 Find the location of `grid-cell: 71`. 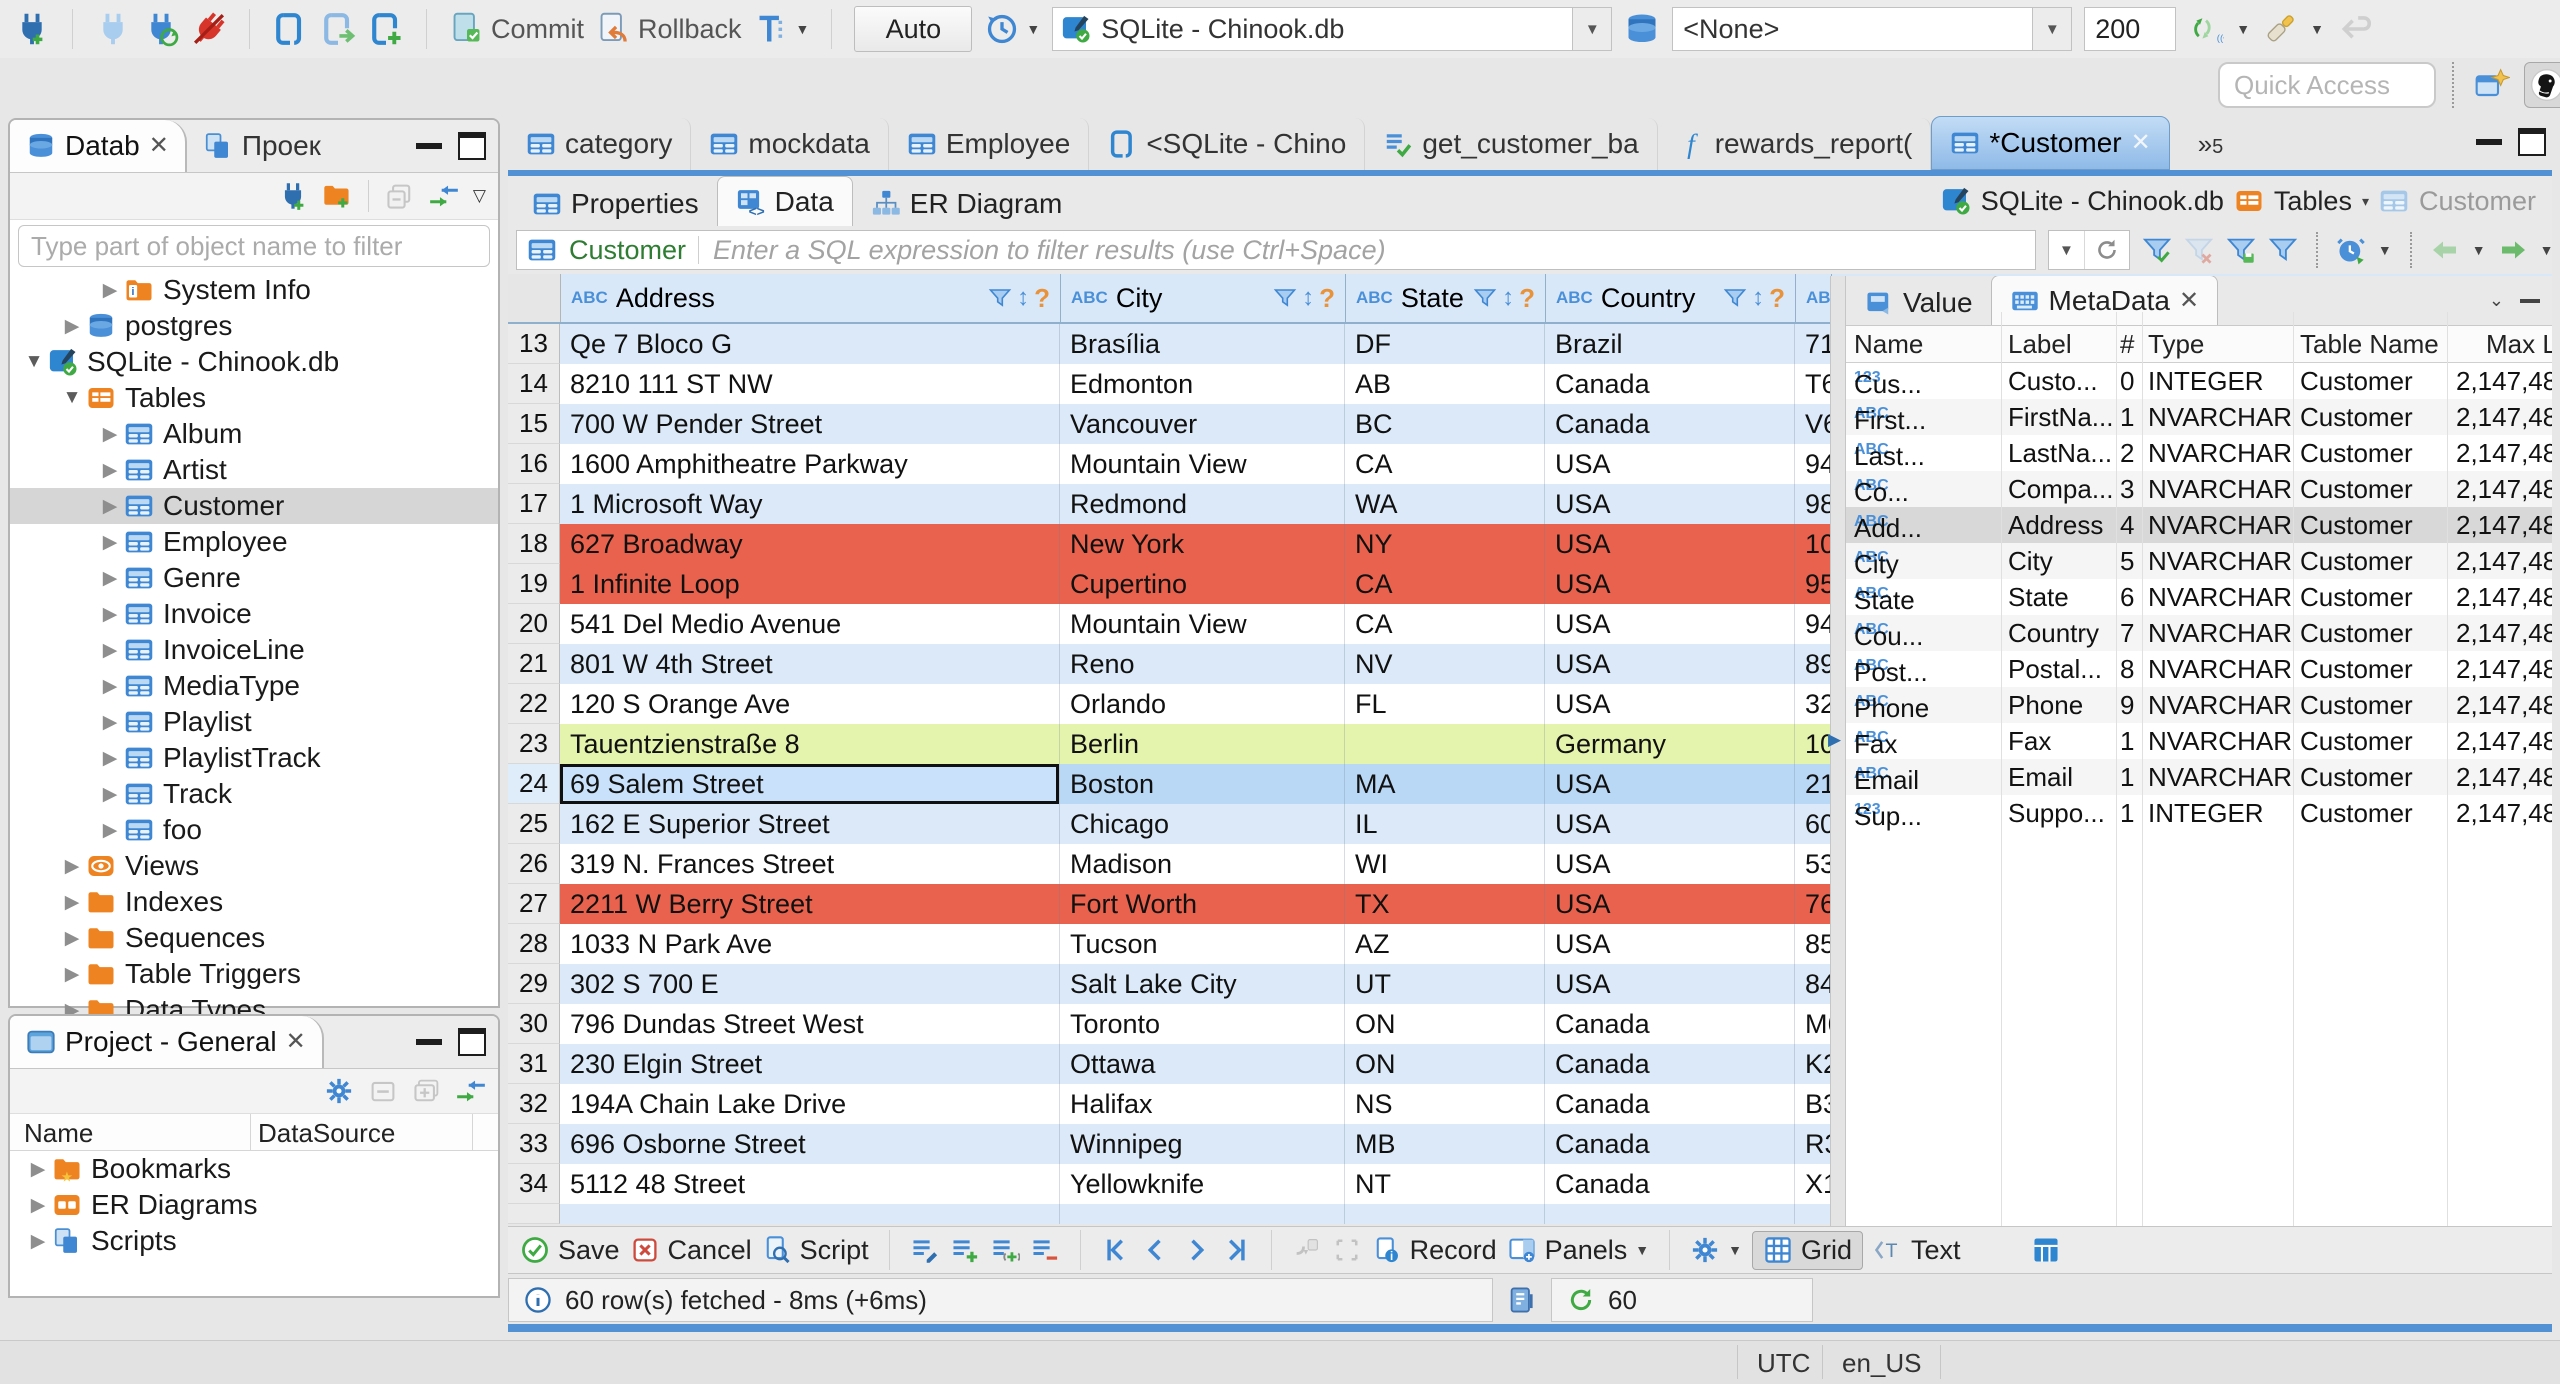

grid-cell: 71 is located at coordinates (1813, 344).